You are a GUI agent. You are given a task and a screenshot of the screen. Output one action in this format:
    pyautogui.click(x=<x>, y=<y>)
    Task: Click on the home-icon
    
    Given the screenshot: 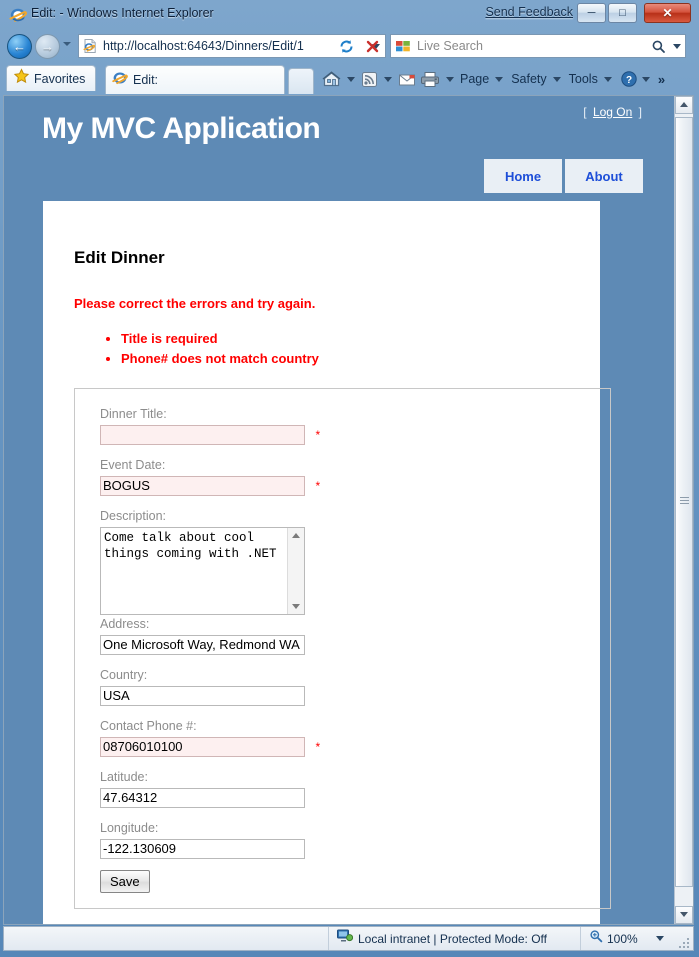 What is the action you would take?
    pyautogui.click(x=331, y=79)
    